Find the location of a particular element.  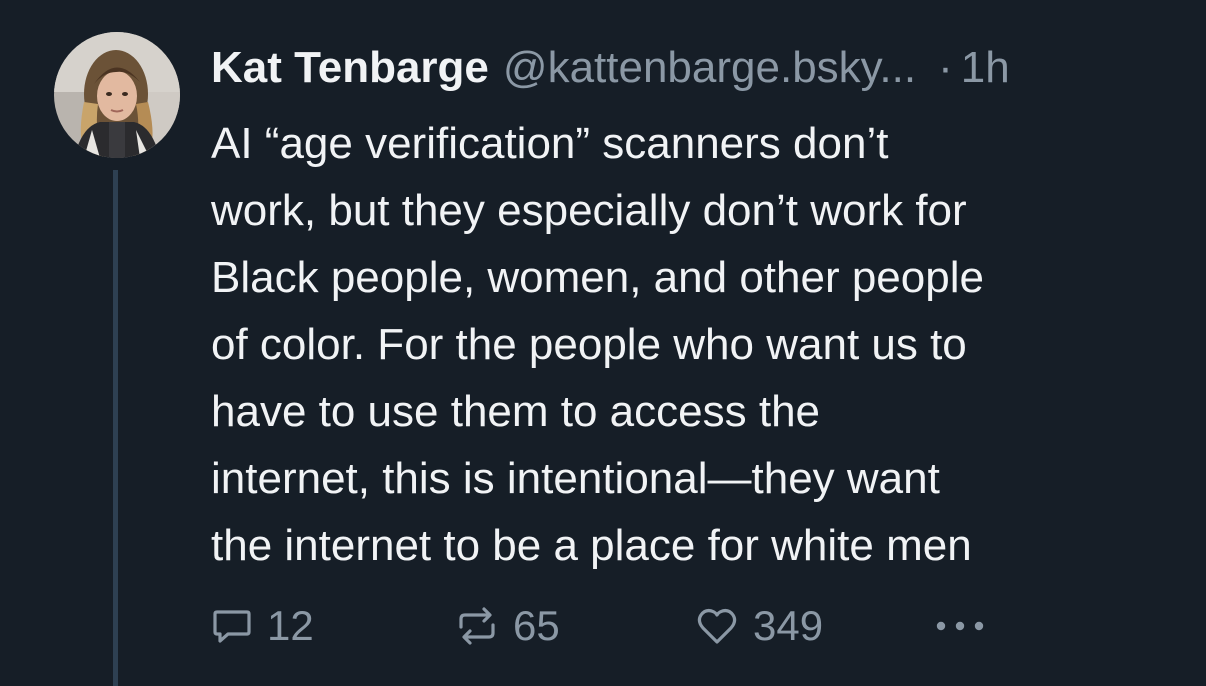

more-options-icon is located at coordinates (960, 626).